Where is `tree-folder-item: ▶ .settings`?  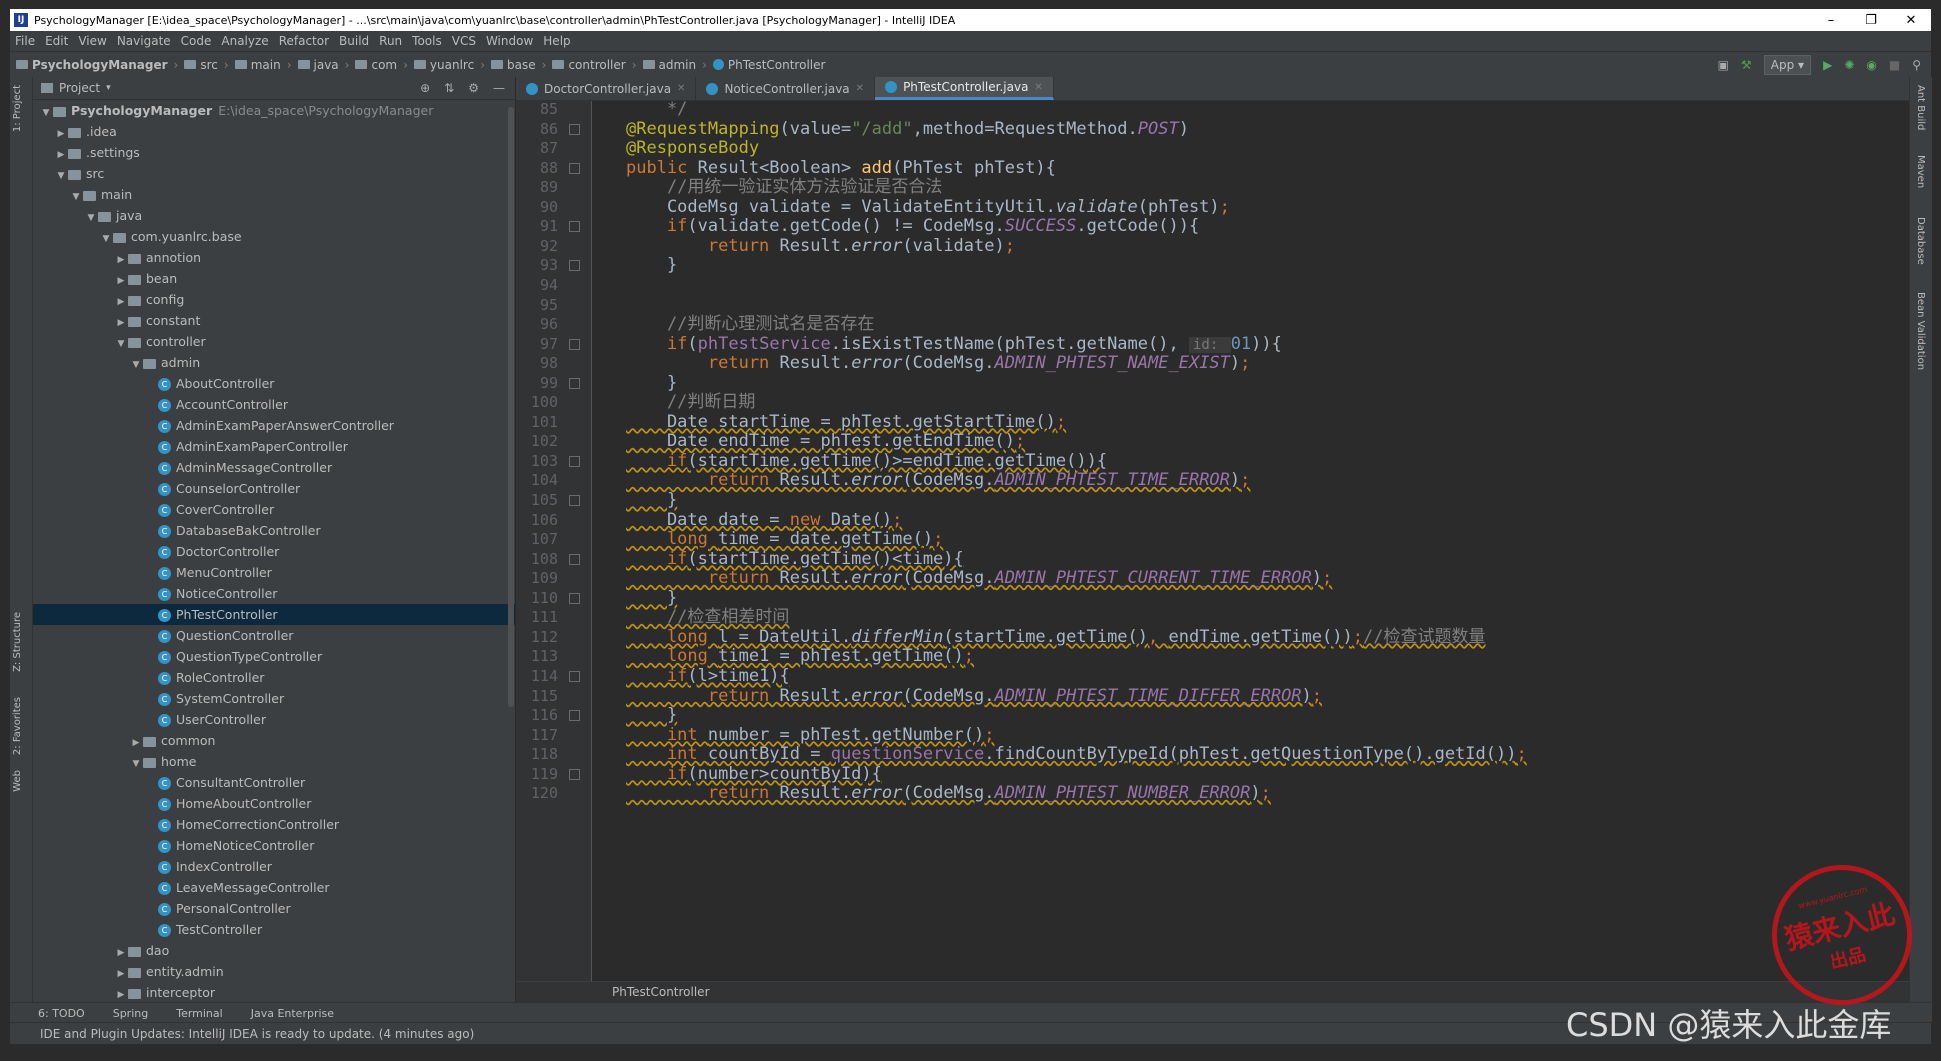
tree-folder-item: ▶ .settings is located at coordinates (274, 152).